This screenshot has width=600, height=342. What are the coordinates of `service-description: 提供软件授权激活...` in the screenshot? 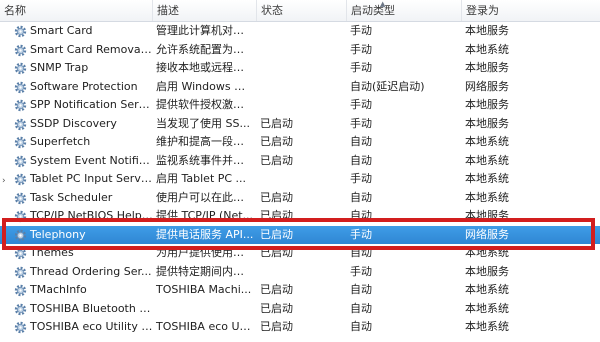 It's located at (205, 104).